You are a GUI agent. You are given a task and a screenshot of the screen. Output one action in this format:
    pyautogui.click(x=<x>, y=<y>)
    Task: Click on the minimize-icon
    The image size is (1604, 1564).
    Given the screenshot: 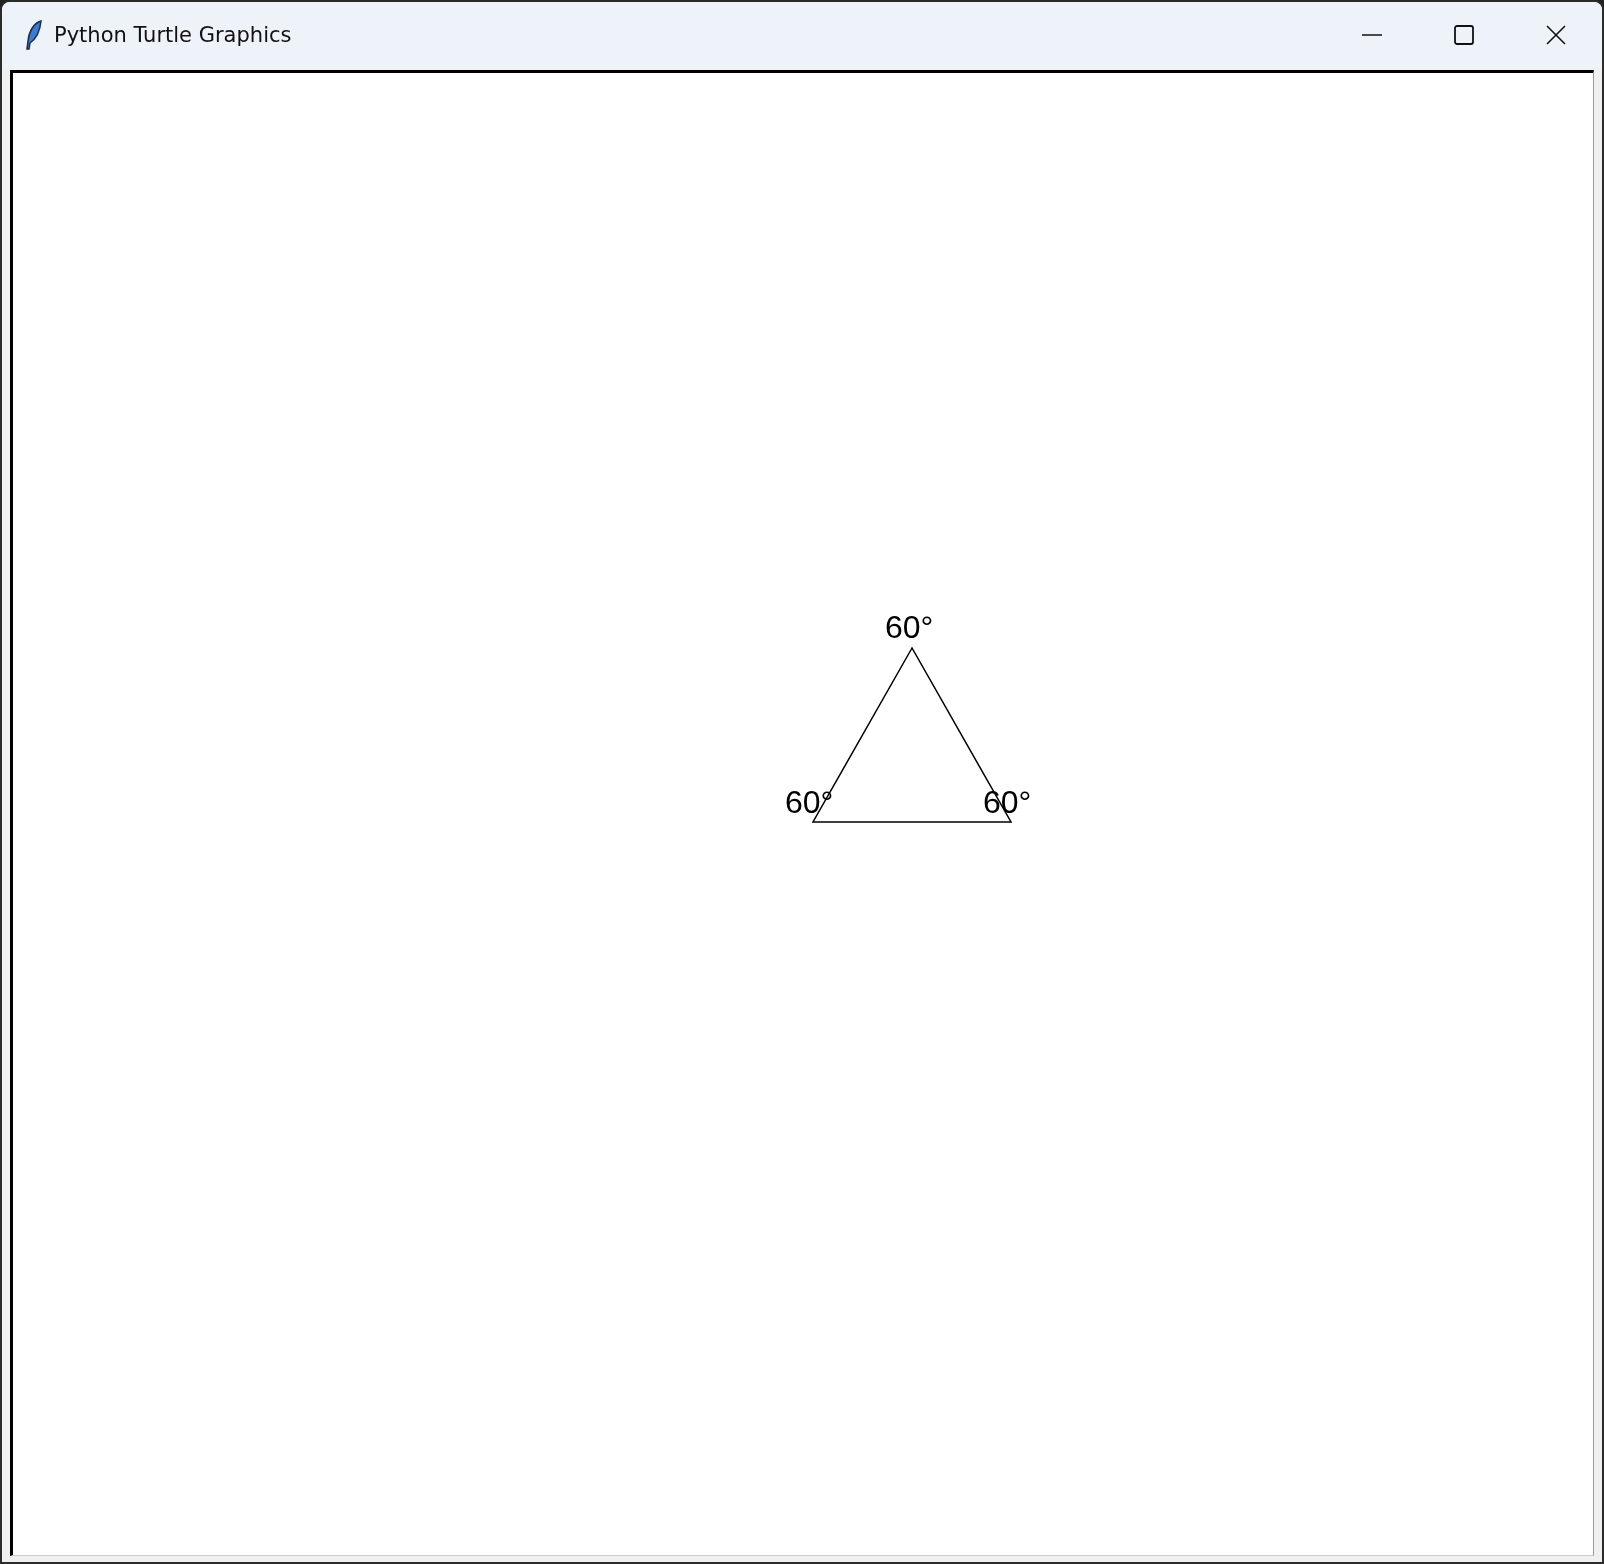 What is the action you would take?
    pyautogui.click(x=1372, y=35)
    